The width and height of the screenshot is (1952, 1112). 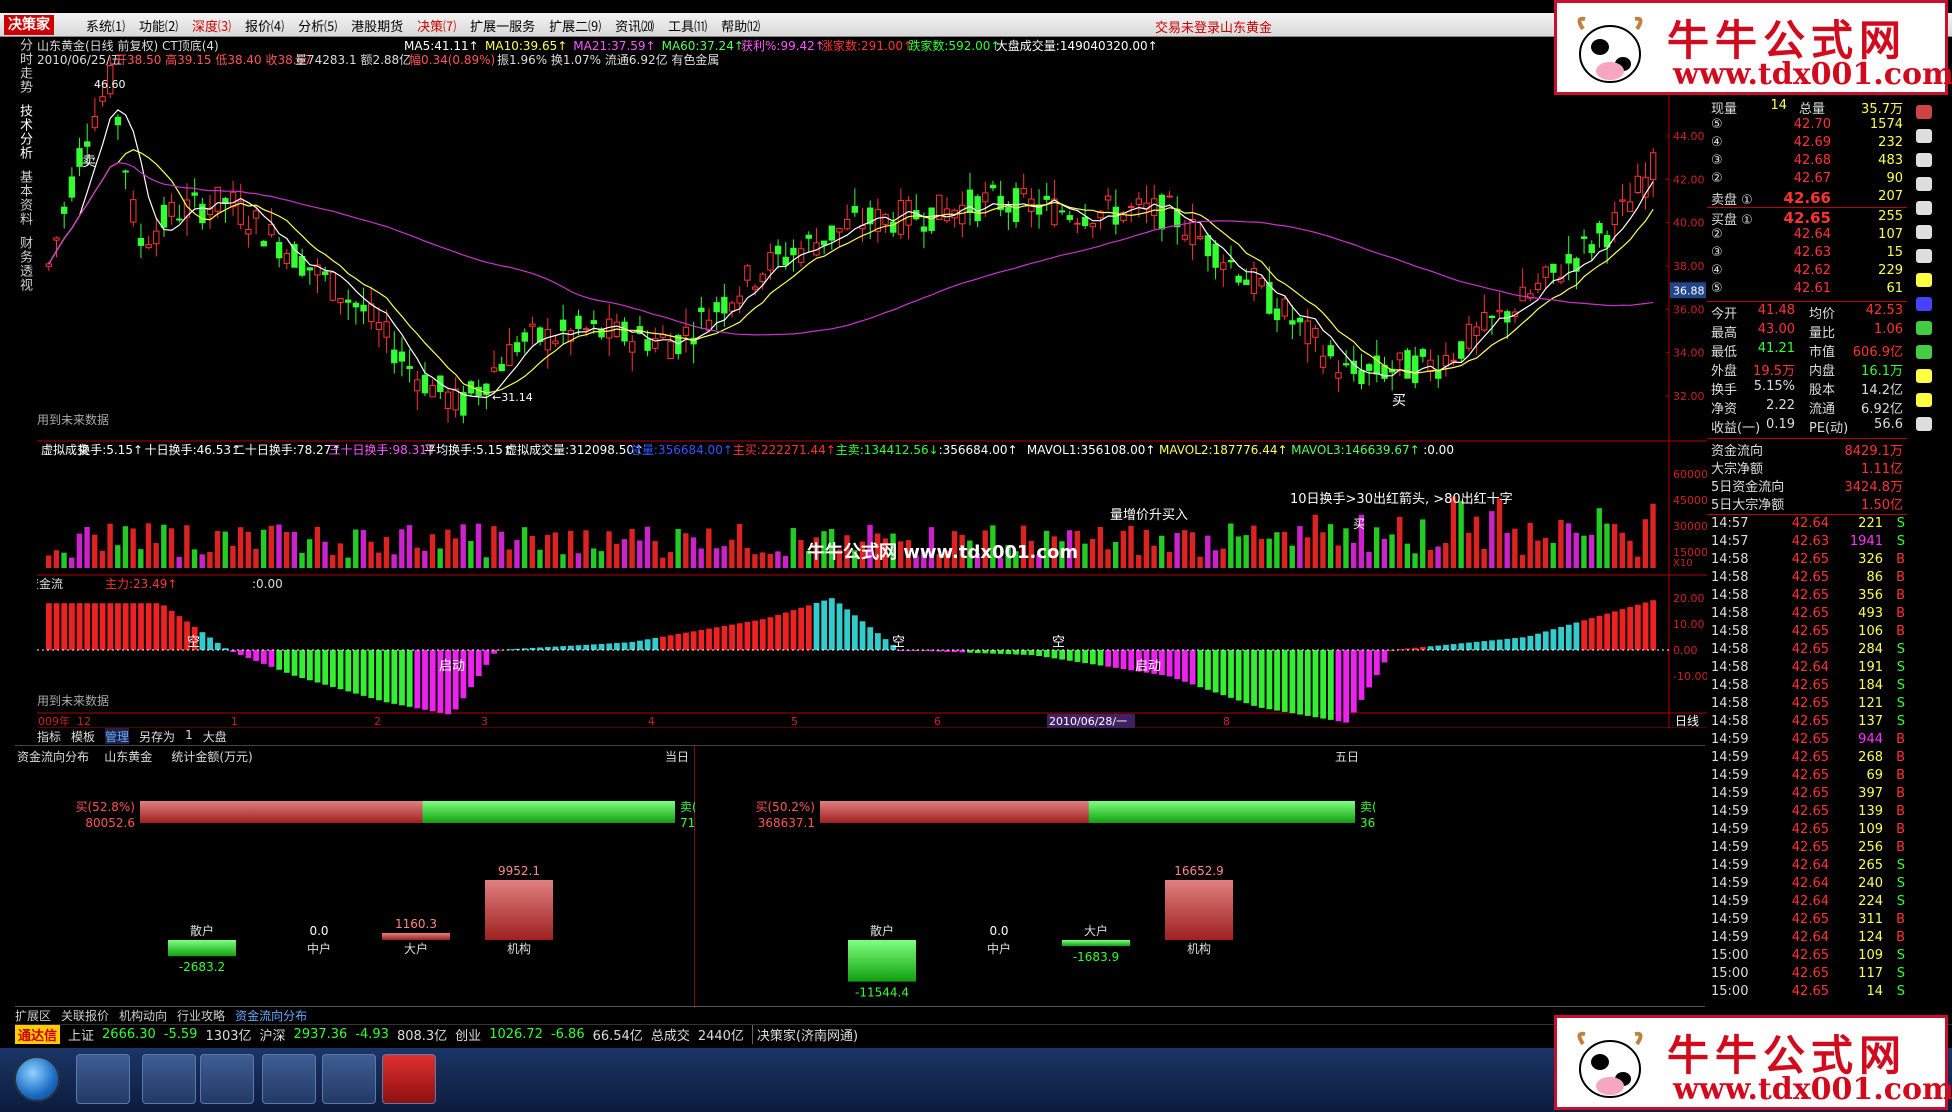 What do you see at coordinates (1717, 142) in the screenshot?
I see `ask-level: ④` at bounding box center [1717, 142].